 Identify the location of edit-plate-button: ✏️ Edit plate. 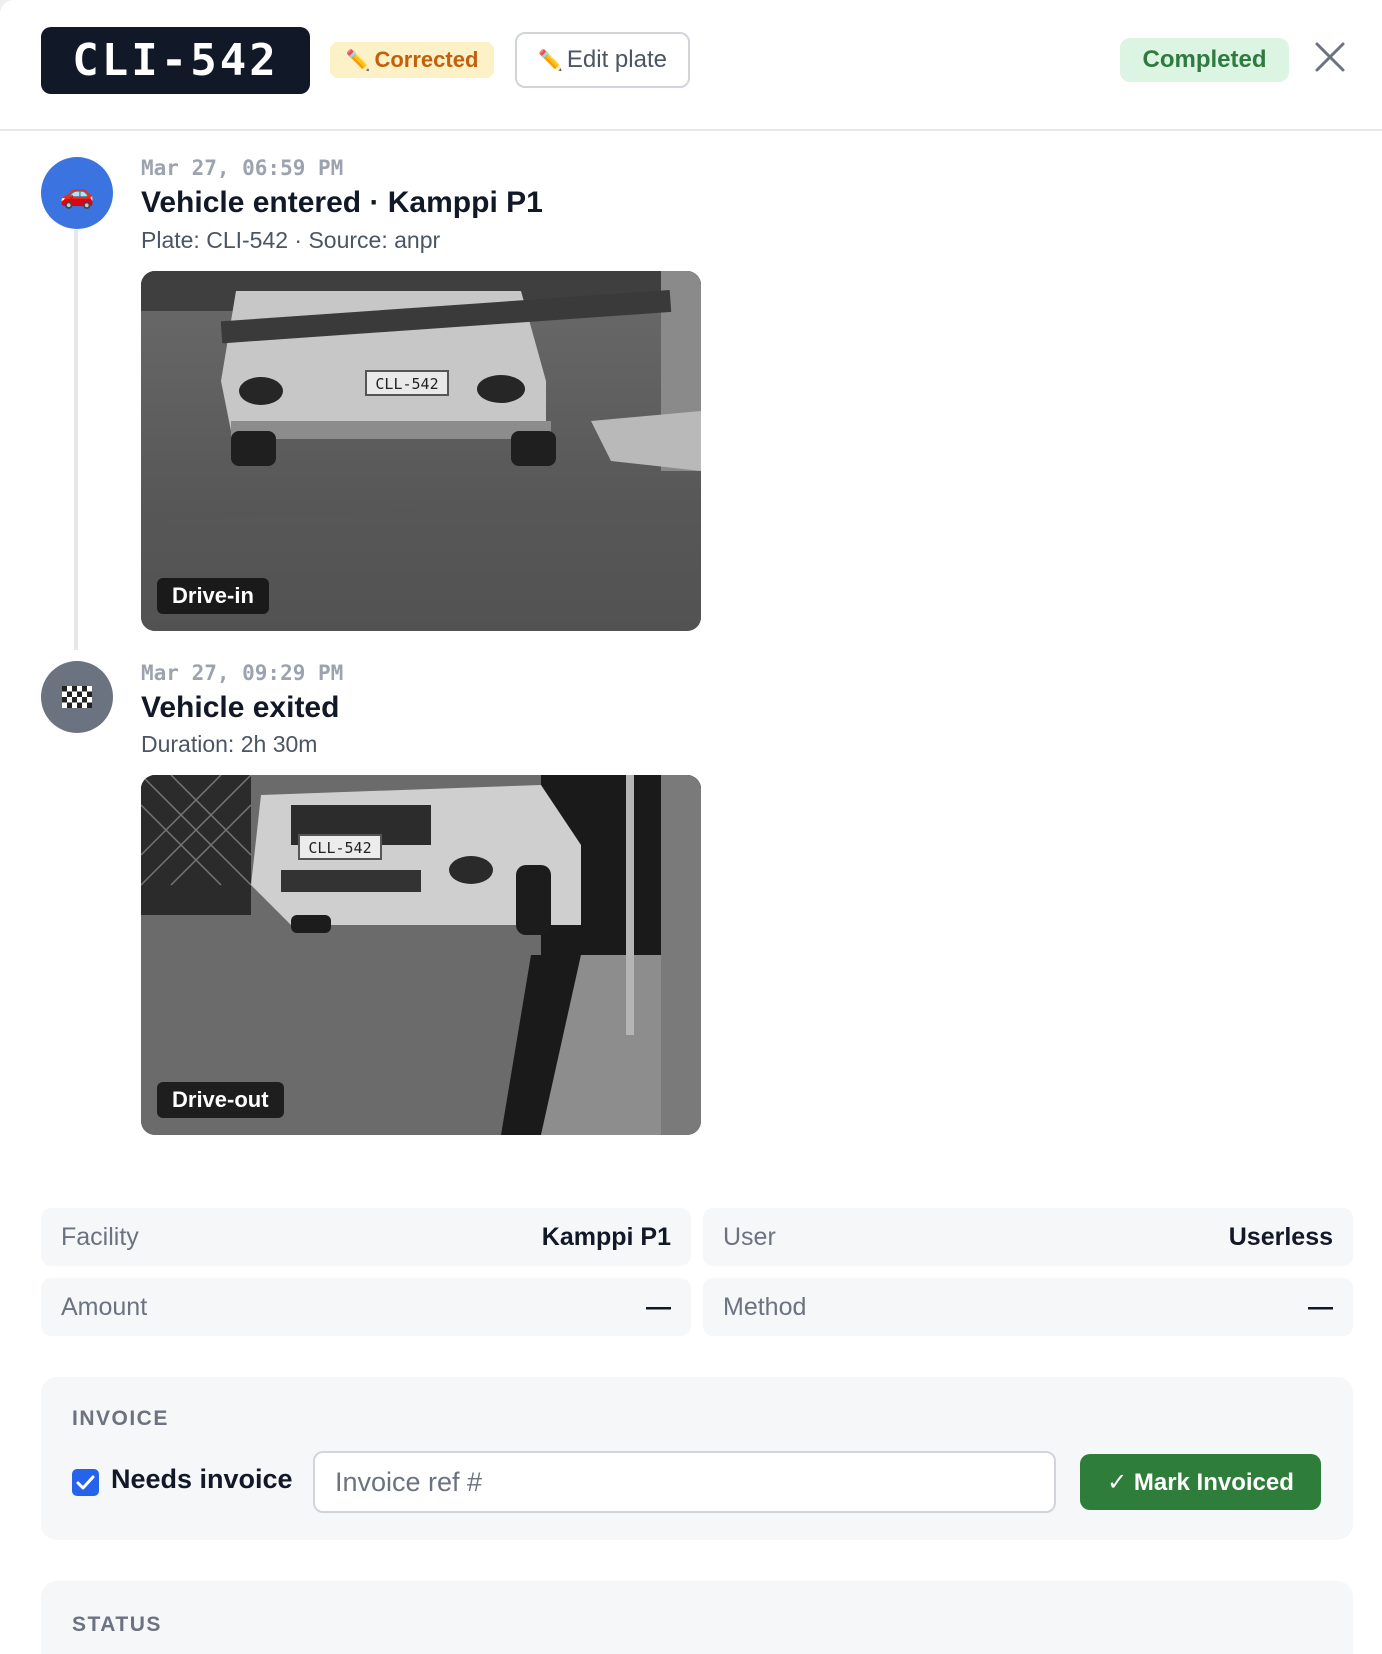
(602, 60).